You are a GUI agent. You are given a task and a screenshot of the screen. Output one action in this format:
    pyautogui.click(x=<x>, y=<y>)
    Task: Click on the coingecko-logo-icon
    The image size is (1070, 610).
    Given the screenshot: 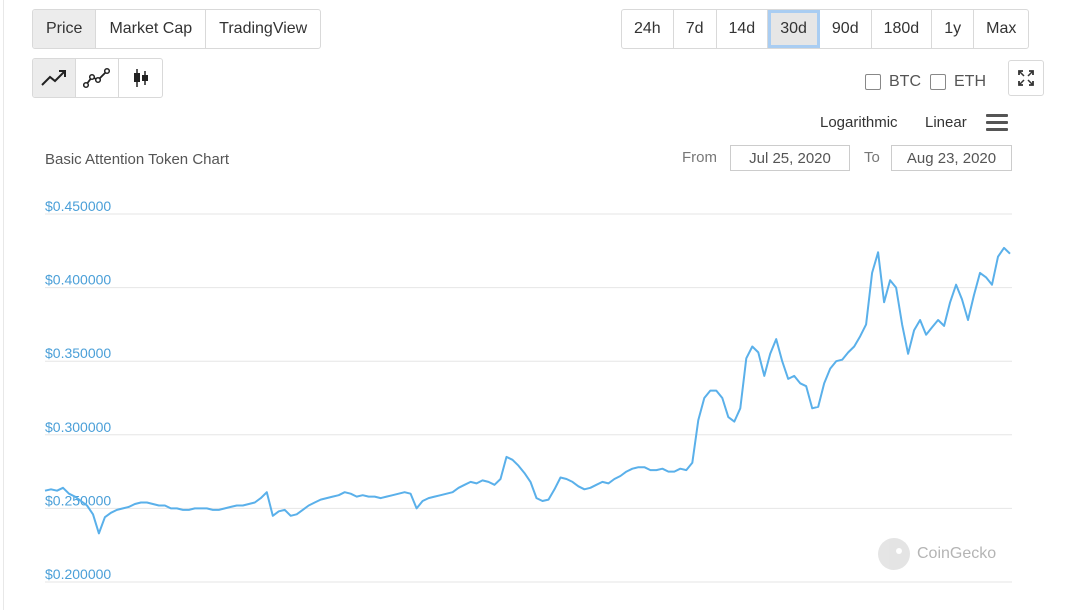 What is the action you would take?
    pyautogui.click(x=894, y=554)
    